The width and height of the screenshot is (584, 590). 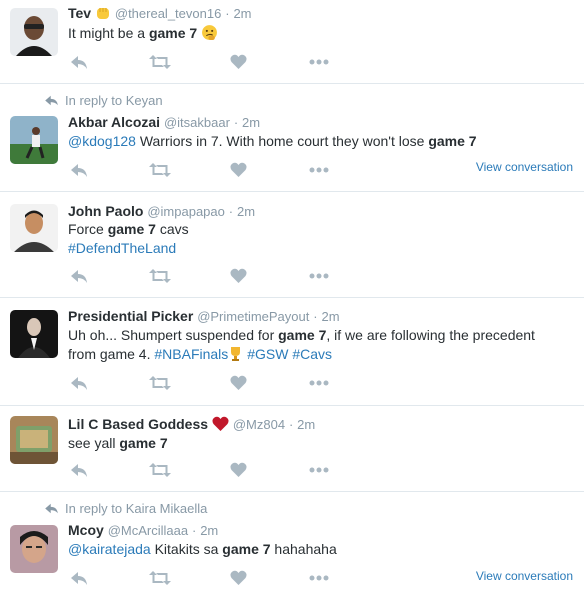 What do you see at coordinates (267, 354) in the screenshot?
I see `hashtag-link: #GSW` at bounding box center [267, 354].